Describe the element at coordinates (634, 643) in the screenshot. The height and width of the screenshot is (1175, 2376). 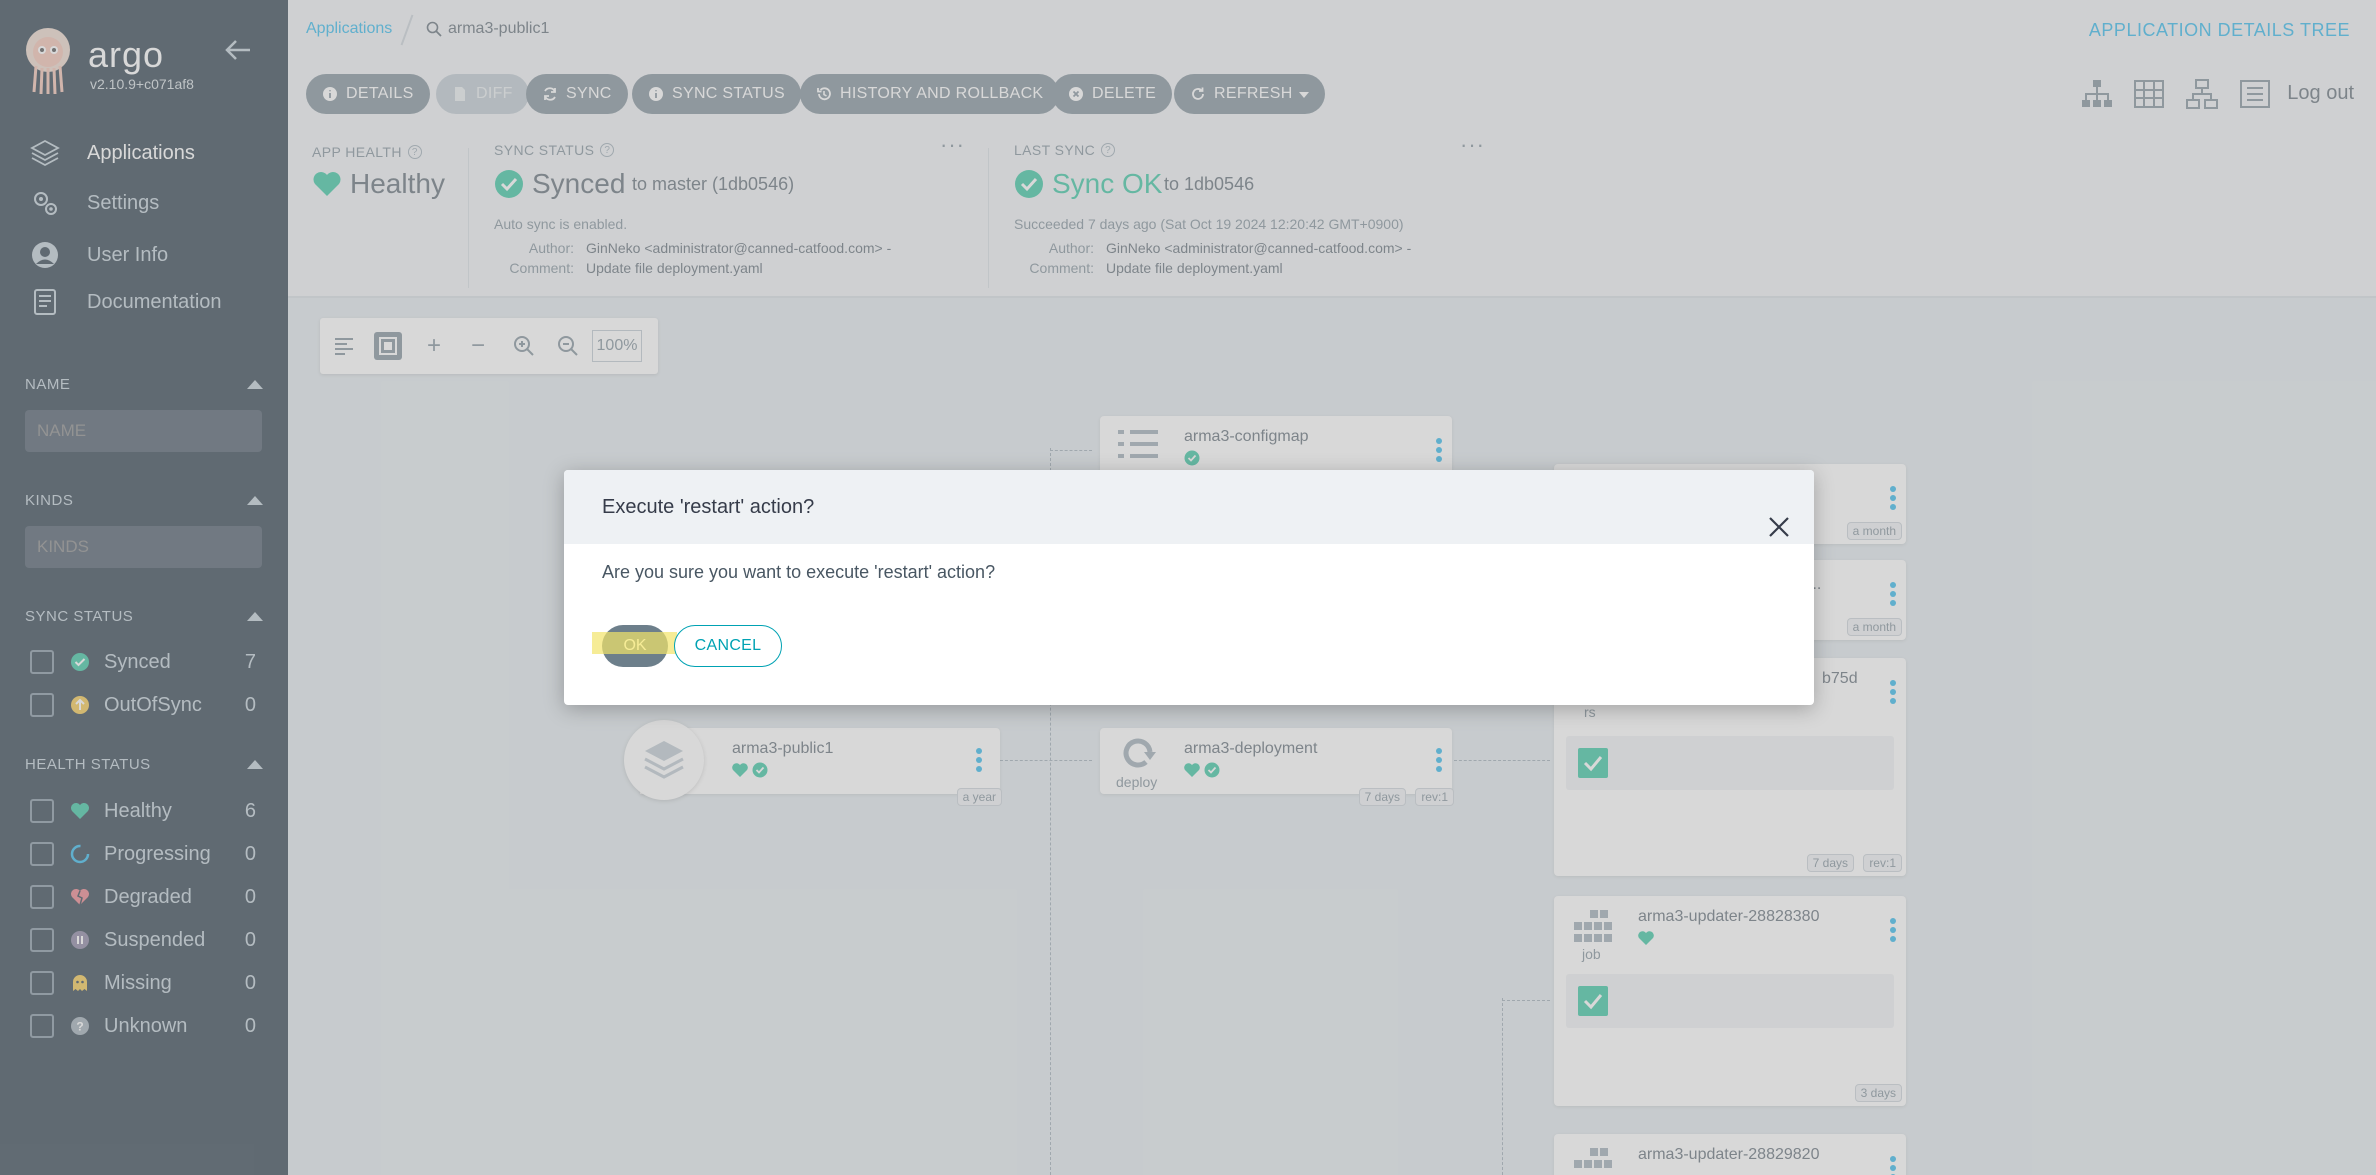
I see `ok-highlight` at that location.